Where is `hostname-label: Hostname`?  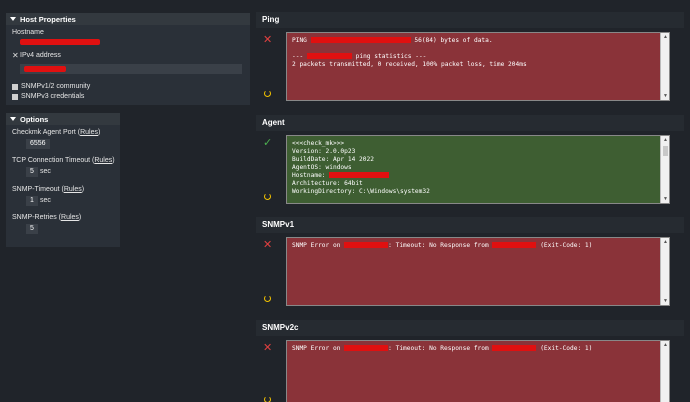 hostname-label: Hostname is located at coordinates (28, 32).